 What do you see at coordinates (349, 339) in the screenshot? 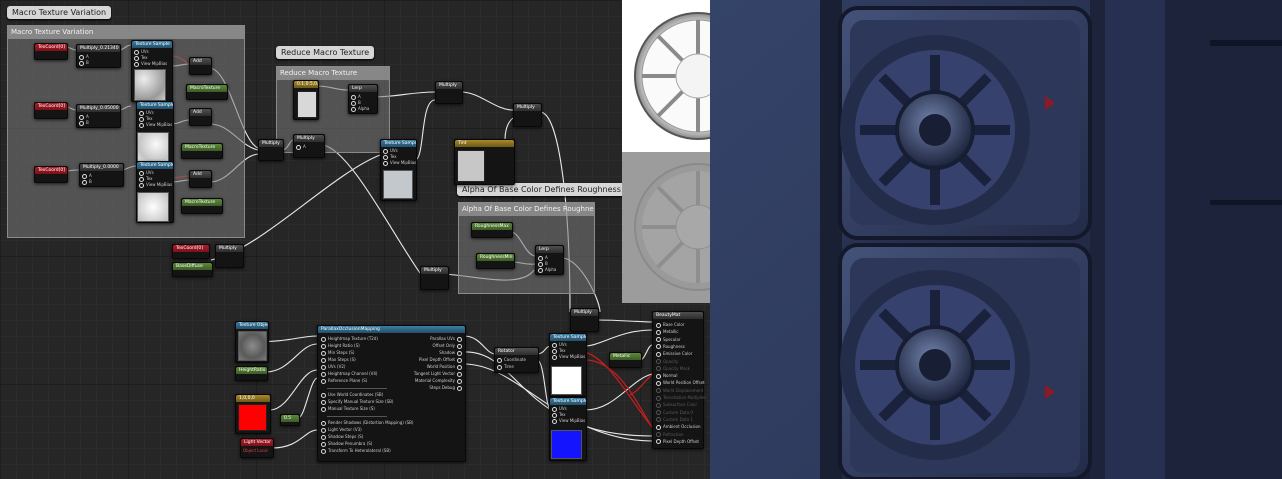
I see `pom-input-pin: Heightmap Texture (T2d)` at bounding box center [349, 339].